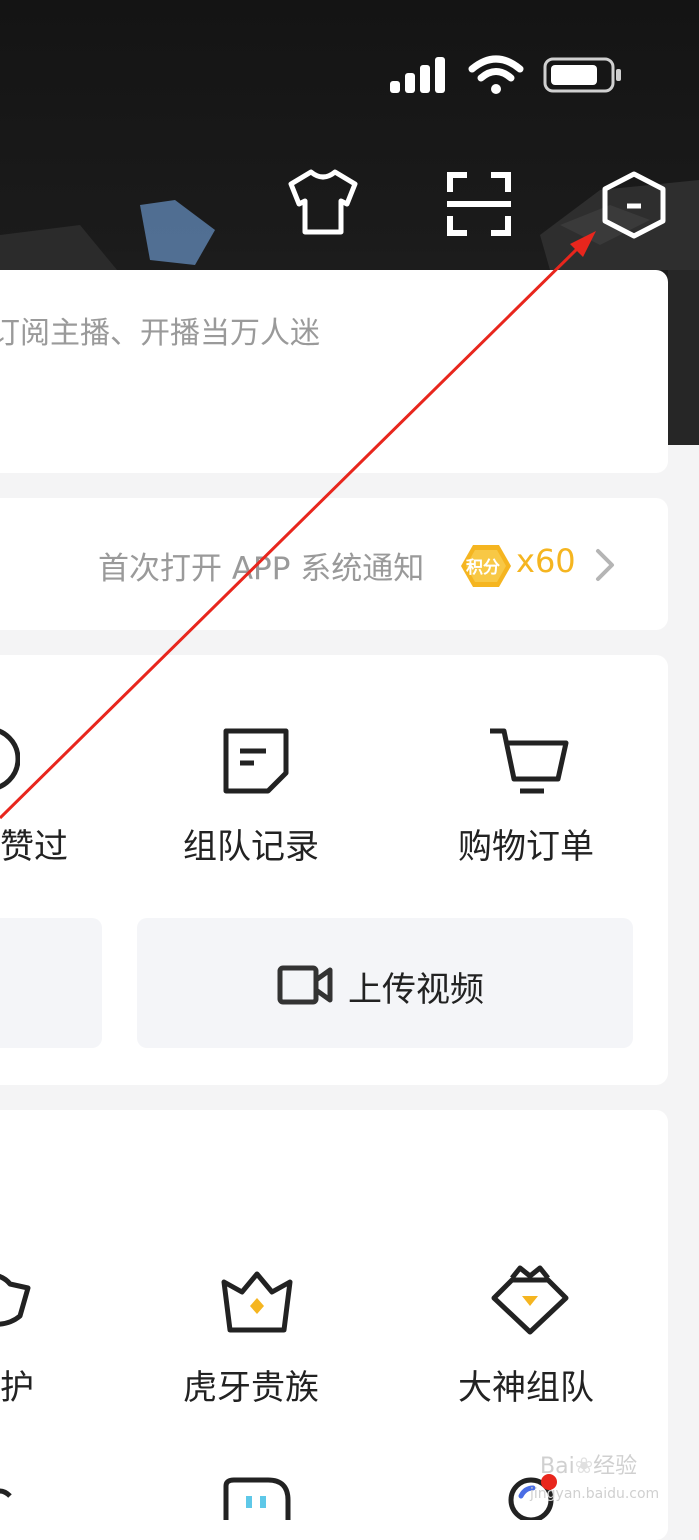 The height and width of the screenshot is (1540, 699). Describe the element at coordinates (615, 1466) in the screenshot. I see `watermark-suffix: 经验` at that location.